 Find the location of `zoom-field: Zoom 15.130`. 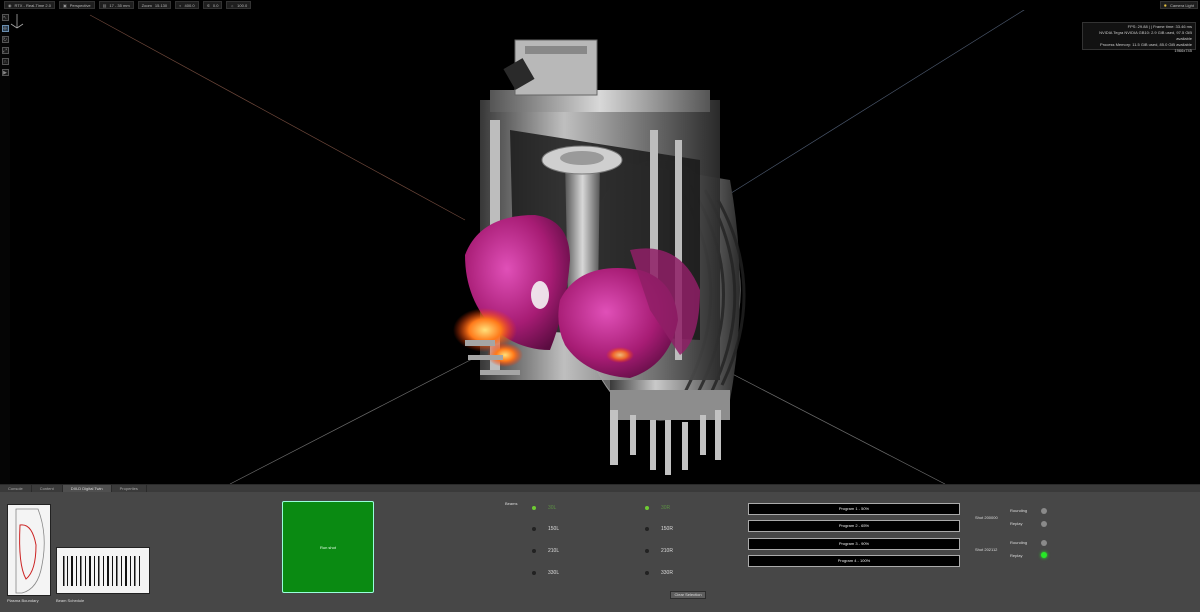

zoom-field: Zoom 15.130 is located at coordinates (154, 5).